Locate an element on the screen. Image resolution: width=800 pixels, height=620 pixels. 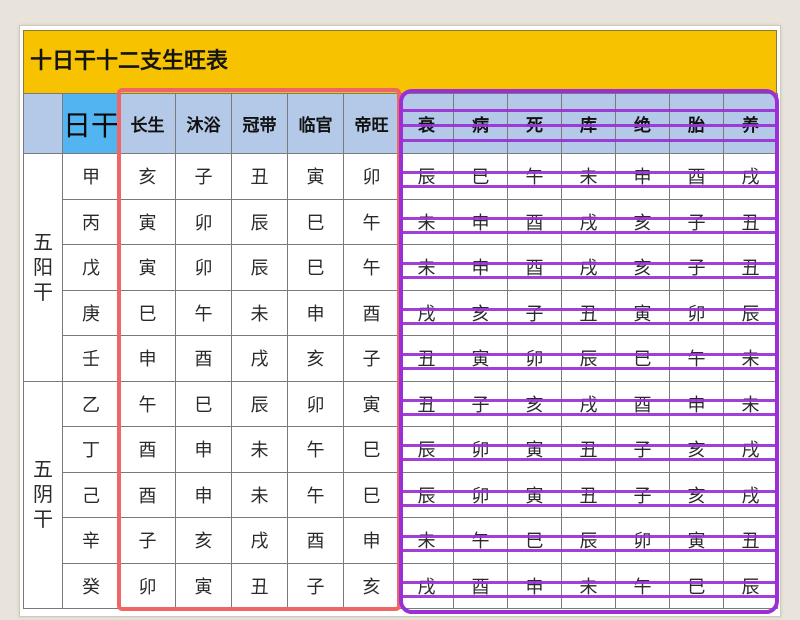
group-label-cell: 五阴干 is located at coordinates (43, 494).